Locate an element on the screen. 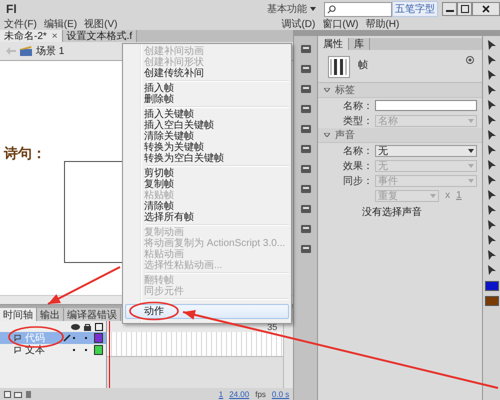 The image size is (500, 400). search-icon is located at coordinates (331, 9).